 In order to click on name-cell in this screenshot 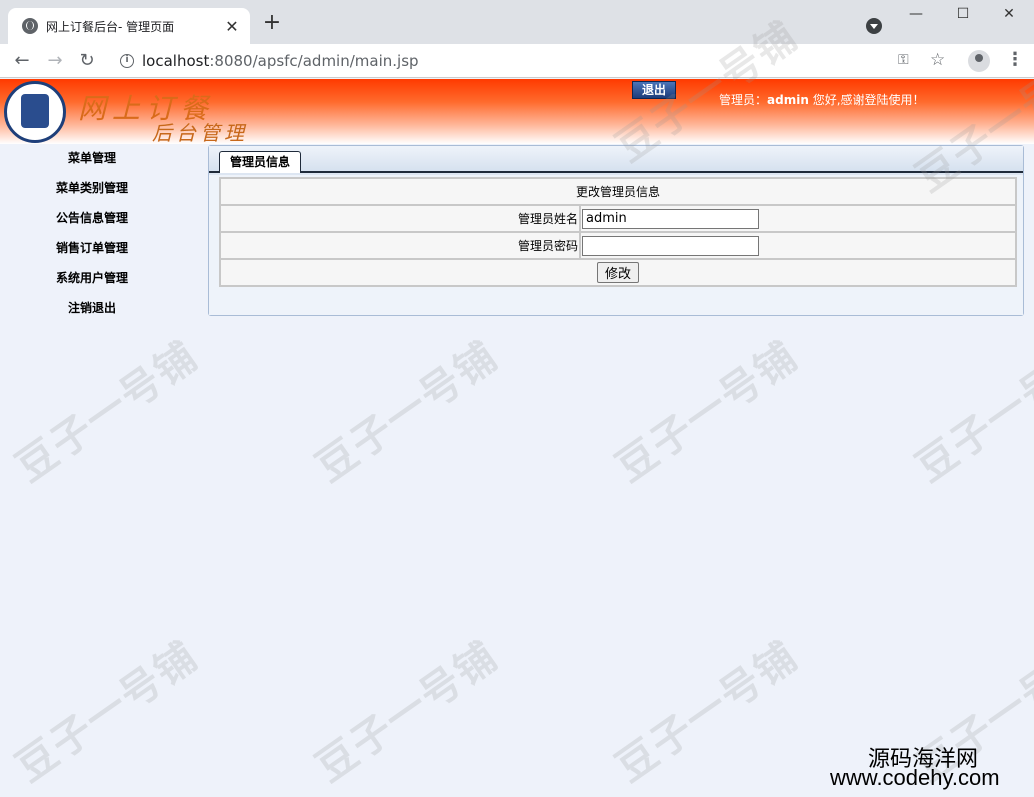, I will do `click(798, 218)`.